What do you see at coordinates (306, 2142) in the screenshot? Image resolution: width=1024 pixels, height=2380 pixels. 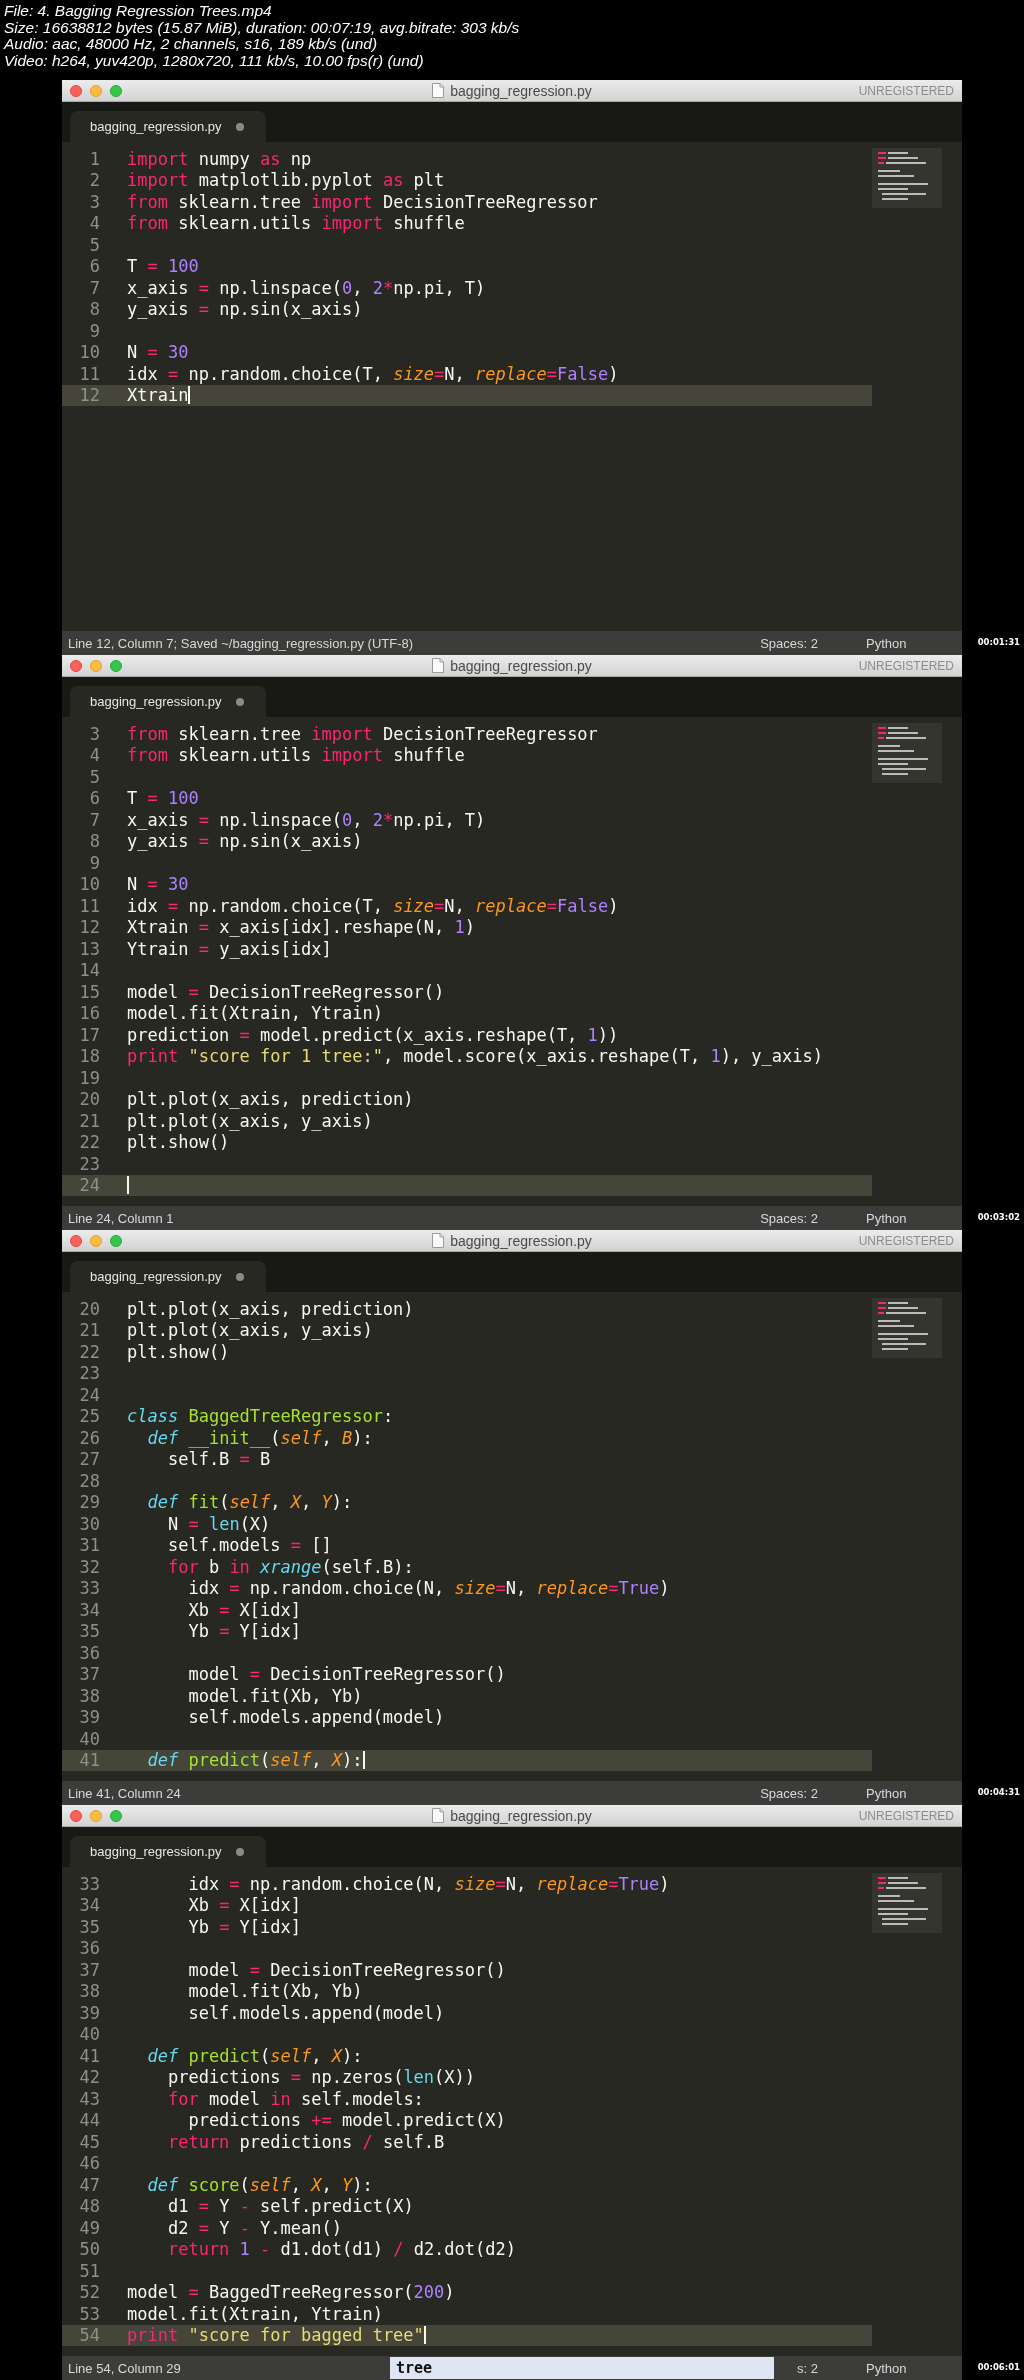 I see `code-line: return predictions / self.B` at bounding box center [306, 2142].